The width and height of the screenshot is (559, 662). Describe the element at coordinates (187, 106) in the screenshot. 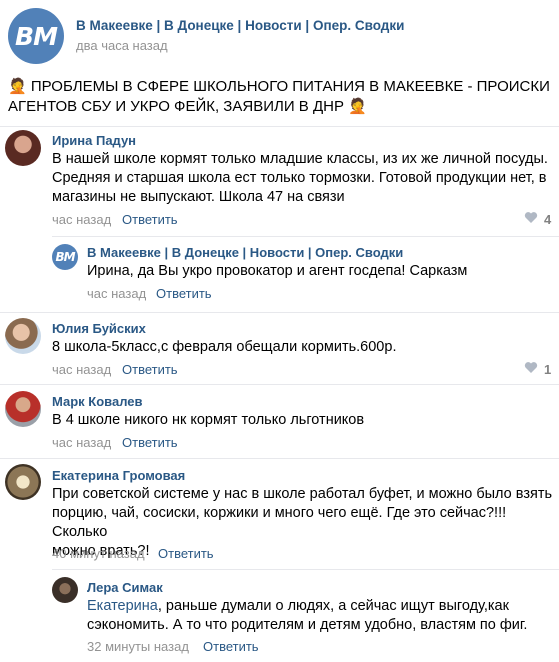

I see `post-text-line: АГЕНТОВ СБУ И УКРО ФЕЙК, ЗАЯВИЛИ В ДНР 🤦` at that location.